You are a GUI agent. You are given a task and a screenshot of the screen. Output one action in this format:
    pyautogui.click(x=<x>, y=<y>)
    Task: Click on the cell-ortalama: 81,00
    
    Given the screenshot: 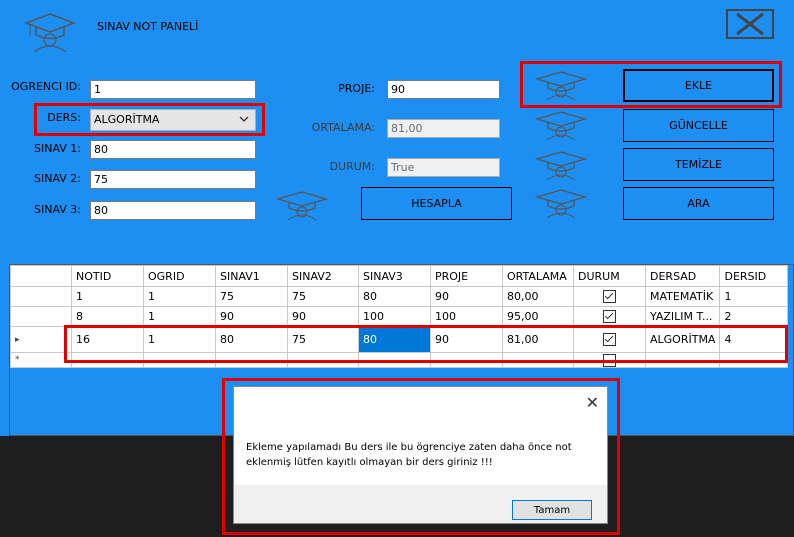 What is the action you would take?
    pyautogui.click(x=538, y=339)
    